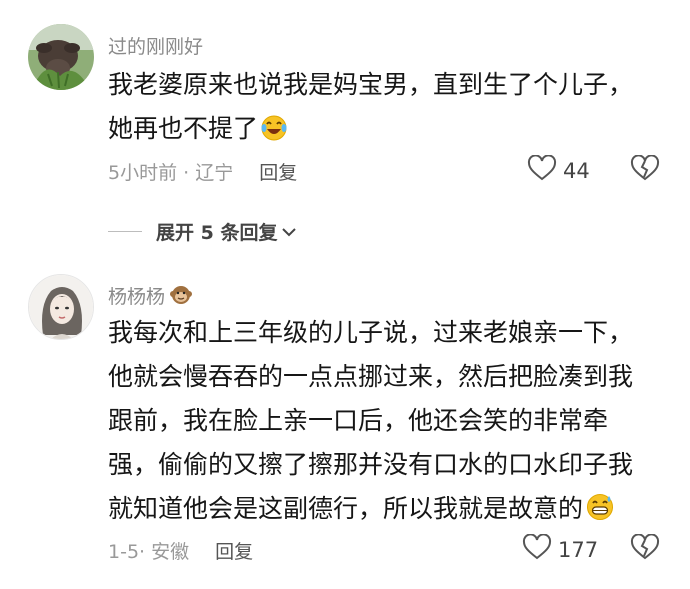  I want to click on comment-line: 他就会慢吞吞的一点点挪过来，然后把脸凑到我, so click(371, 376).